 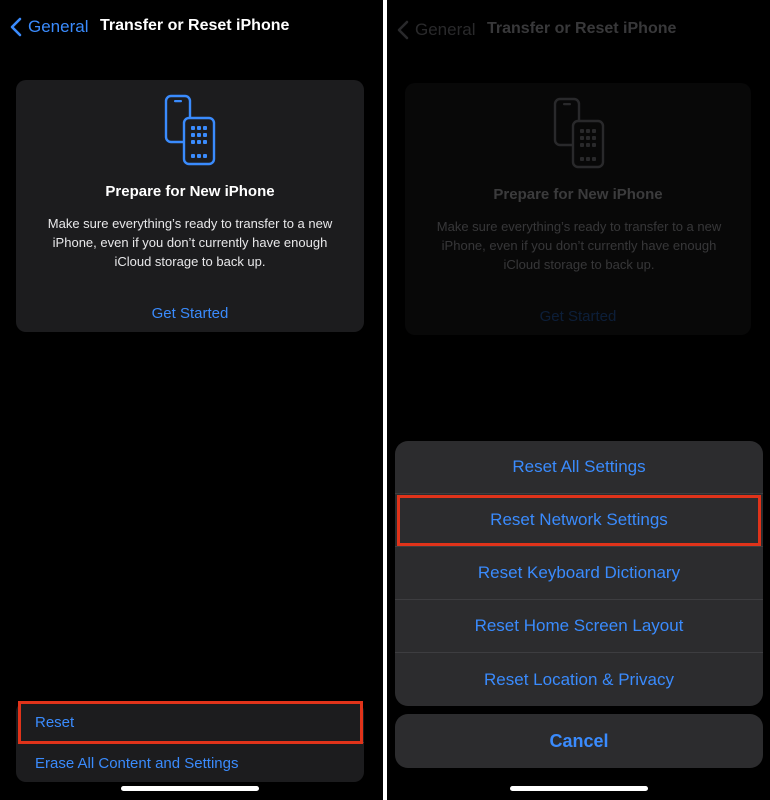 What do you see at coordinates (190, 130) in the screenshot?
I see `phones-transfer-icon` at bounding box center [190, 130].